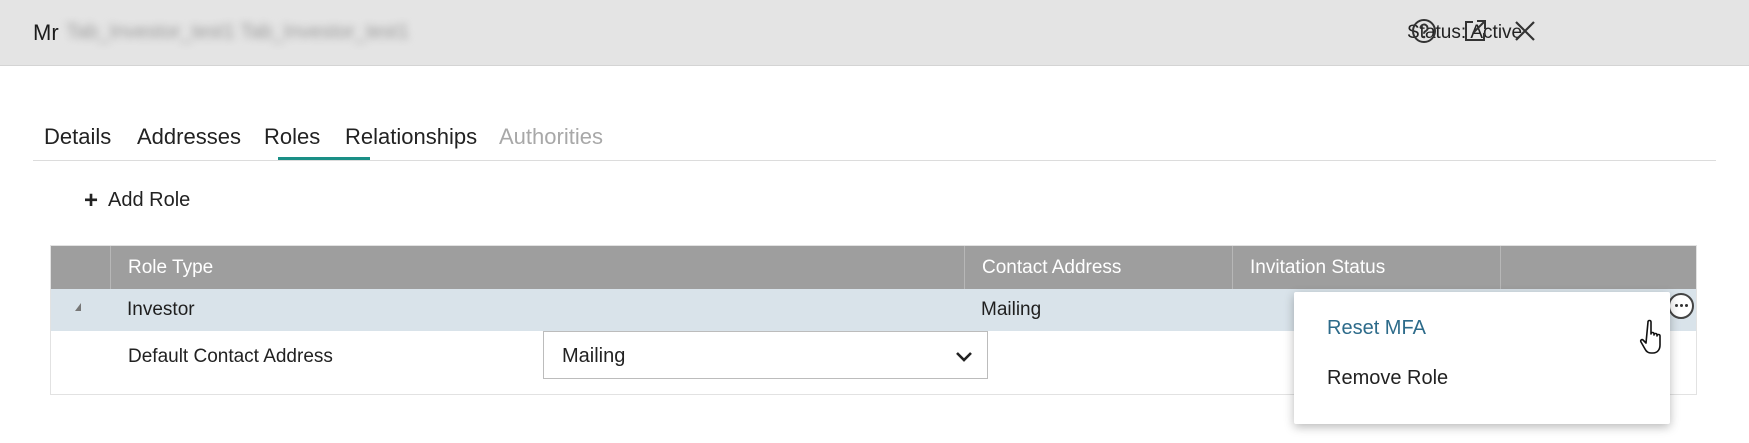 The width and height of the screenshot is (1749, 443). What do you see at coordinates (292, 137) in the screenshot?
I see `tab-roles: Roles` at bounding box center [292, 137].